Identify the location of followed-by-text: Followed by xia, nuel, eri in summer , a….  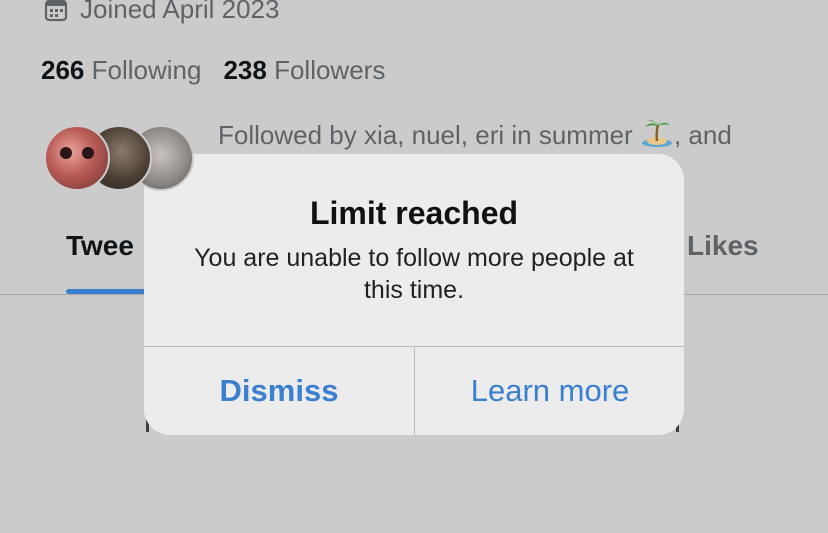
(475, 134).